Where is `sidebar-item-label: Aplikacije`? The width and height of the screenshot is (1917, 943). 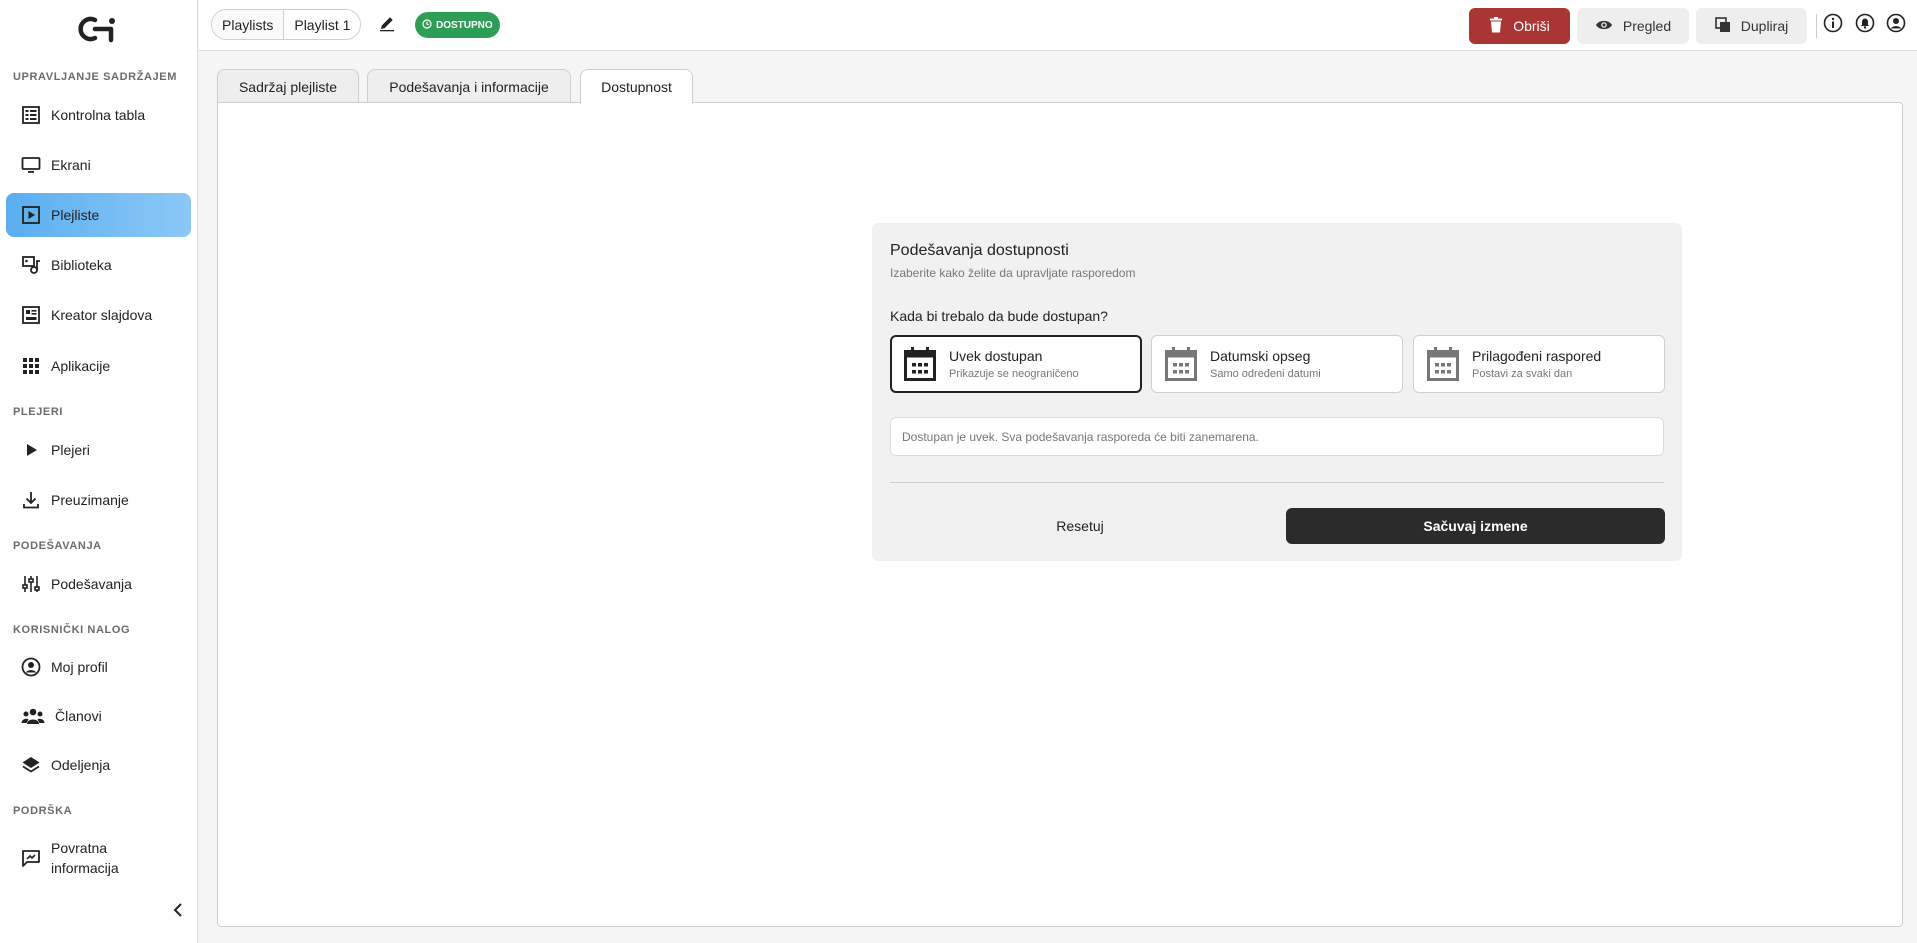
sidebar-item-label: Aplikacije is located at coordinates (81, 366).